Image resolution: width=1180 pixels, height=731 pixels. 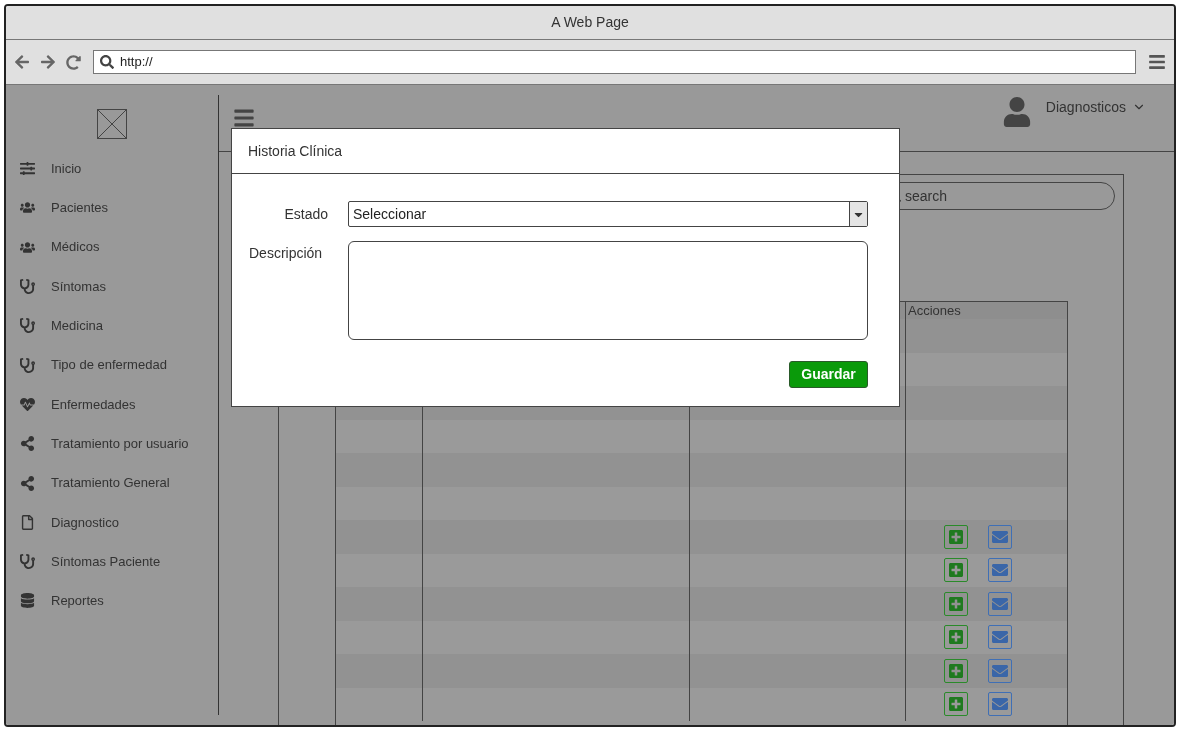 What do you see at coordinates (22, 62) in the screenshot?
I see `back-icon` at bounding box center [22, 62].